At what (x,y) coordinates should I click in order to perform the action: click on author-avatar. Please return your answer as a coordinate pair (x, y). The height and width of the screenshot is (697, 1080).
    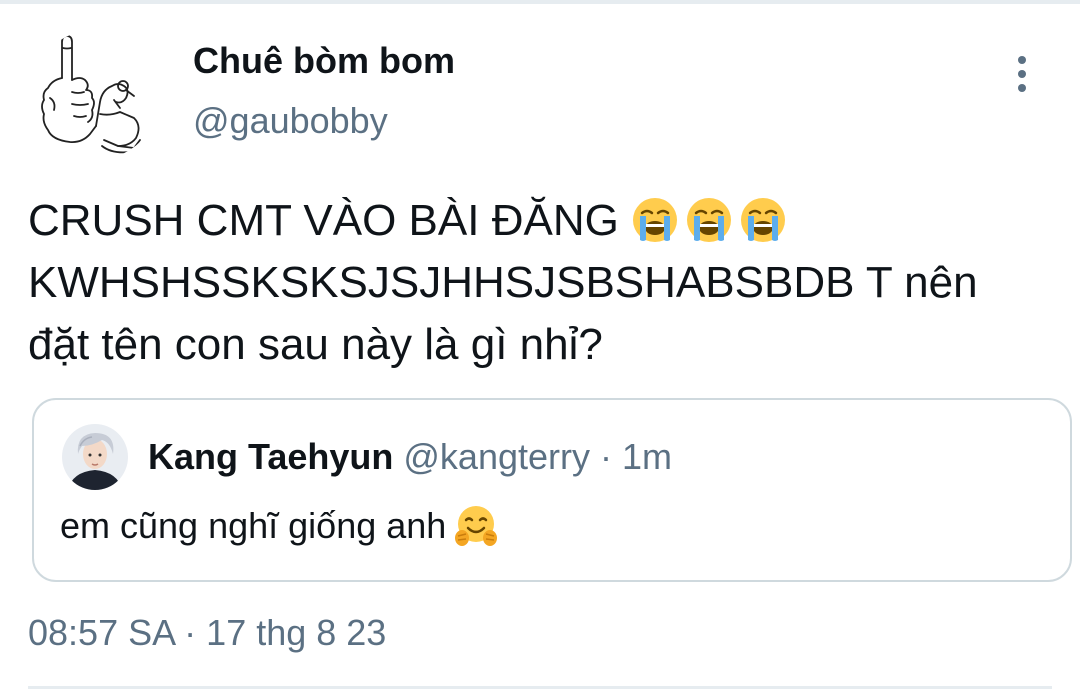
    Looking at the image, I should click on (95, 95).